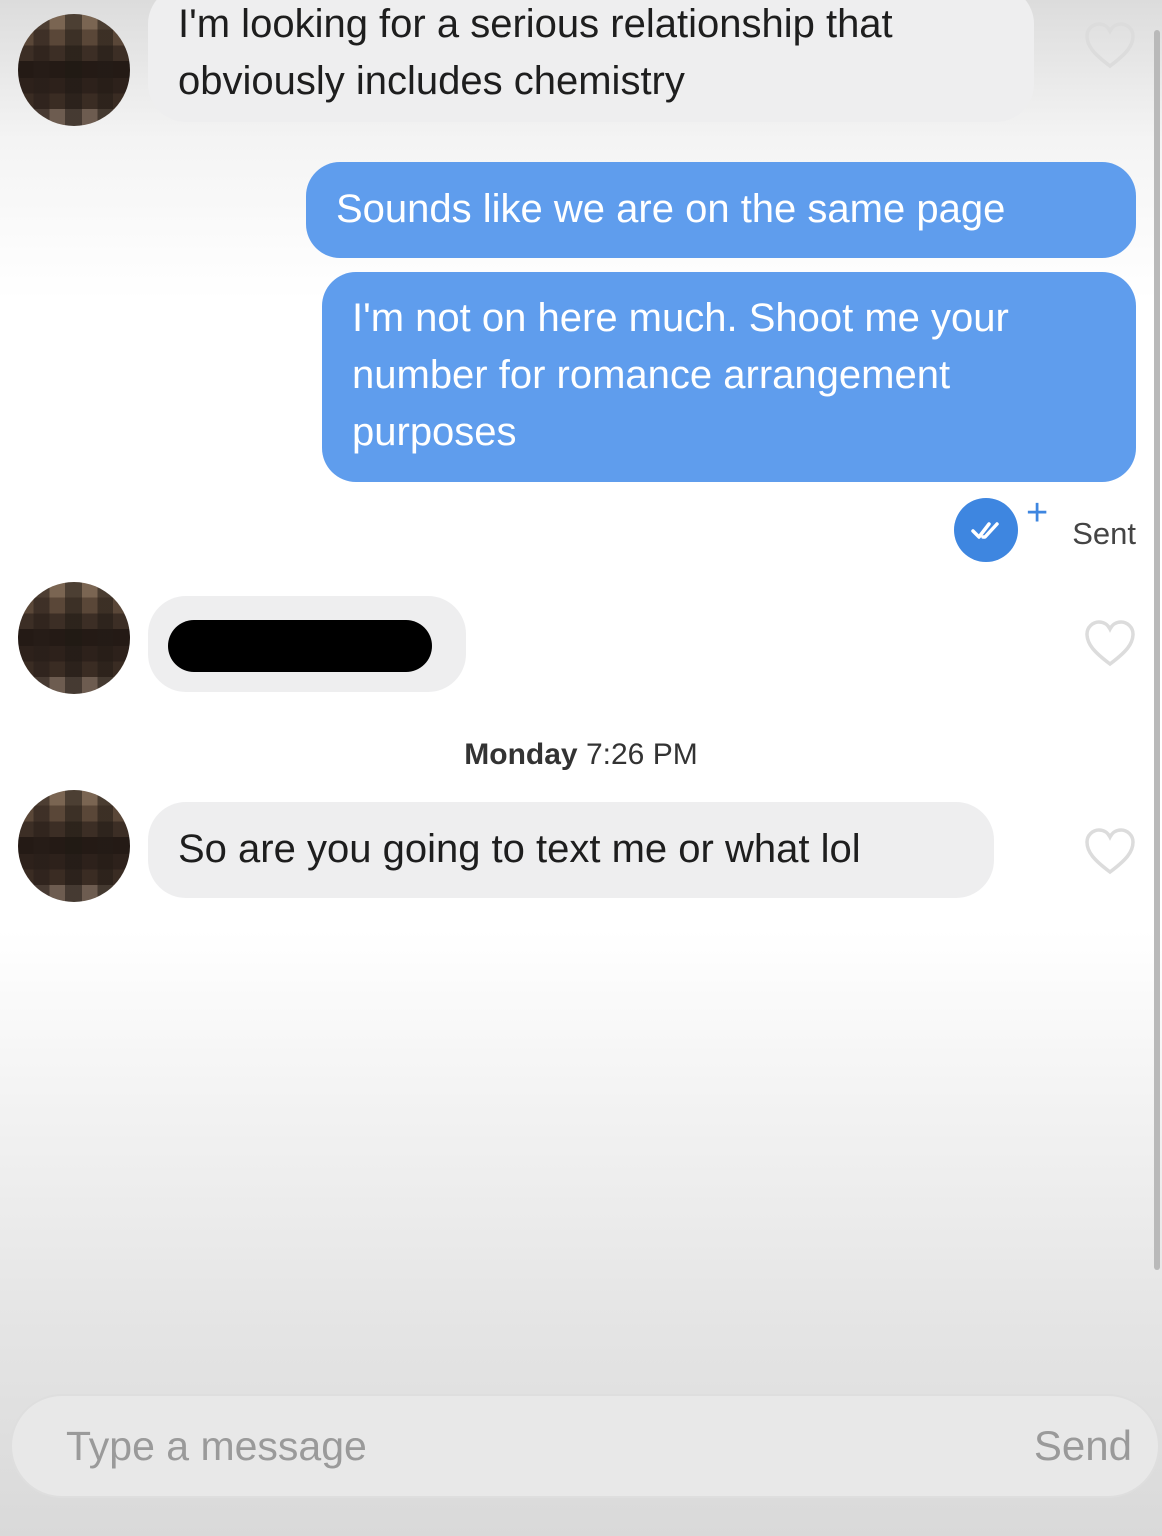 This screenshot has height=1536, width=1162. Describe the element at coordinates (680, 318) in the screenshot. I see `message-text-line: I'm not on here much. Shoot me your` at that location.